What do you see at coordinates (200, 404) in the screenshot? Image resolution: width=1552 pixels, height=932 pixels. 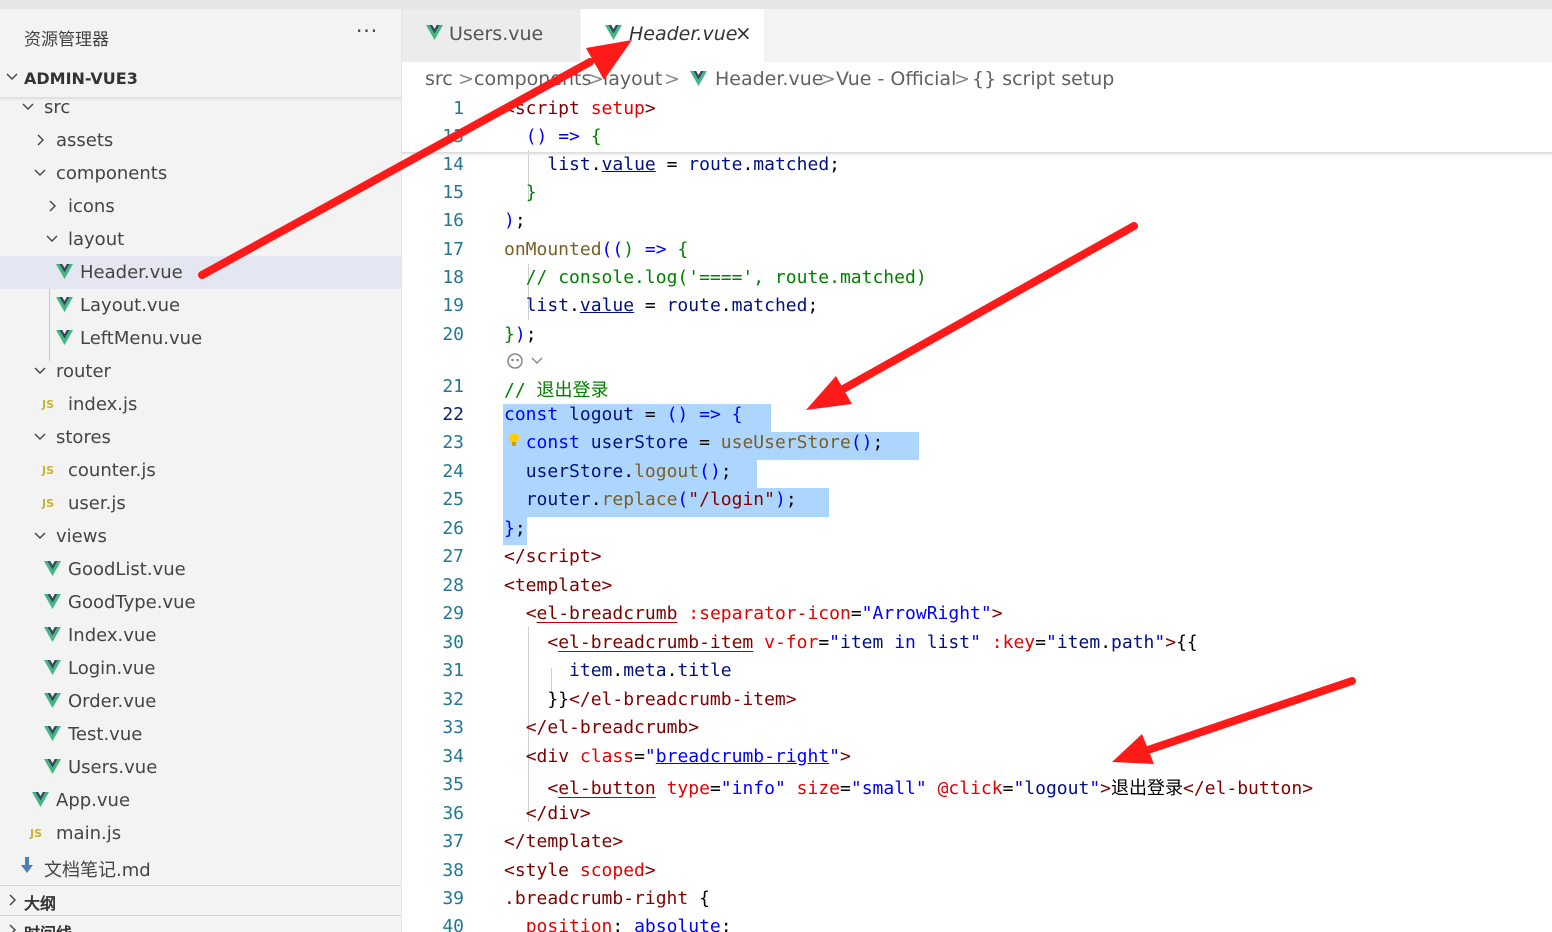 I see `tree-item: JS index.js` at bounding box center [200, 404].